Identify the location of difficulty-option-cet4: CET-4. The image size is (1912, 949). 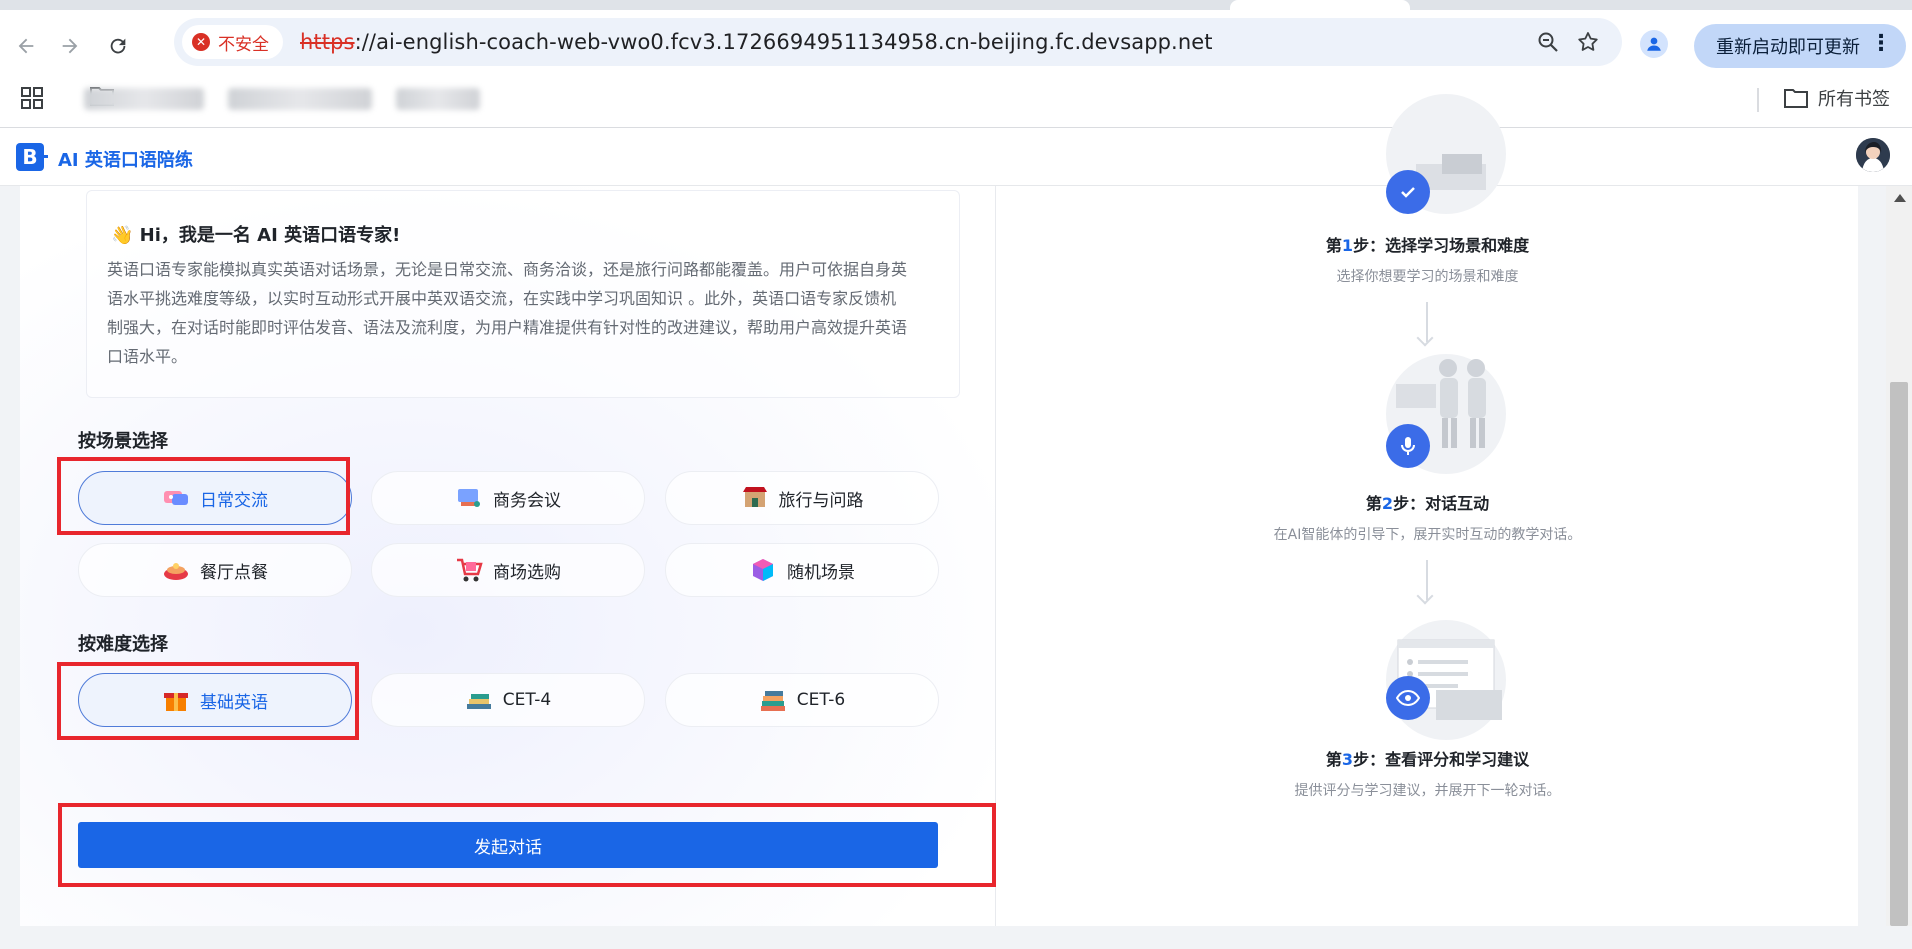
(508, 700).